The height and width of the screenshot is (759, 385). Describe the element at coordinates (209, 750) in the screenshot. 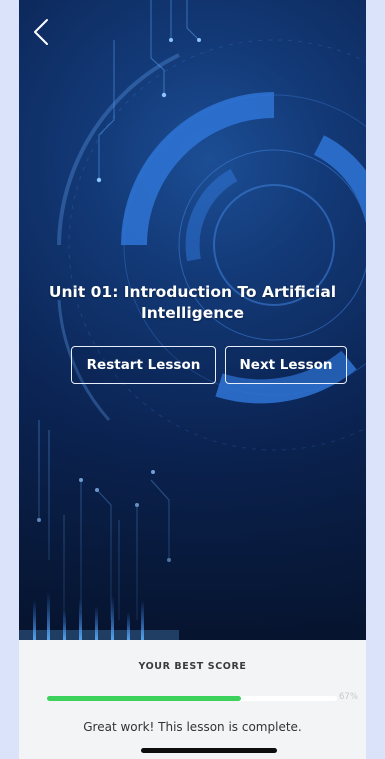

I see `home-indicator` at that location.